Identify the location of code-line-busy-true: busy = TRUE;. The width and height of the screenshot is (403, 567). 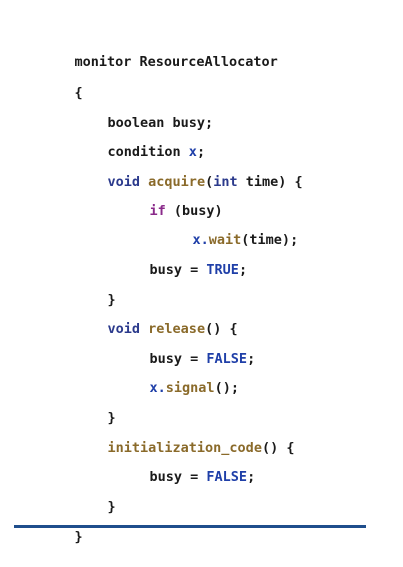
(182, 259).